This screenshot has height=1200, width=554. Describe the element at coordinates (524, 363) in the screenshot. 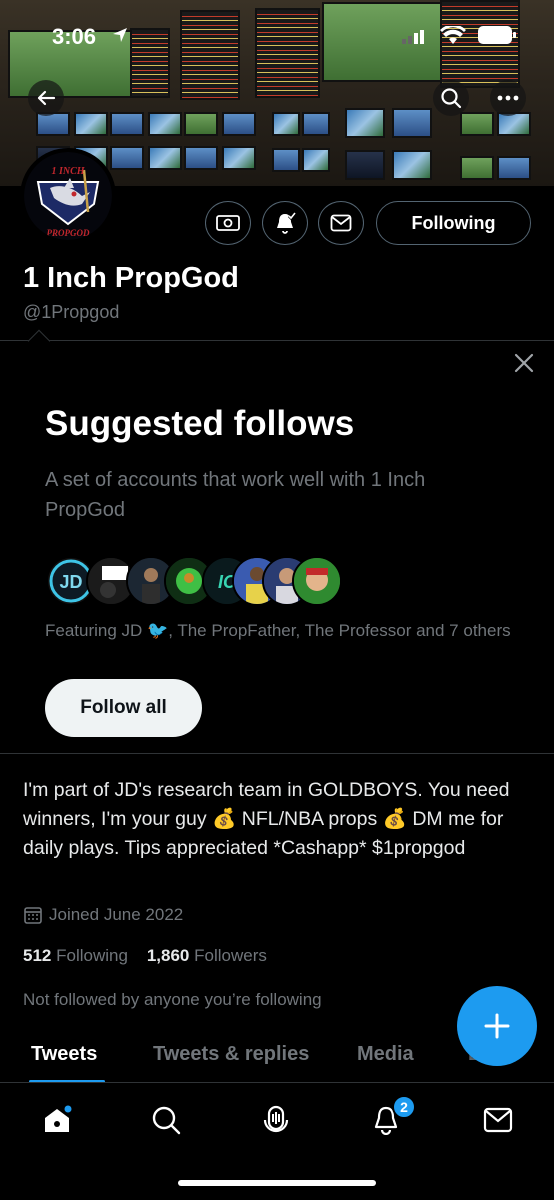

I see `close-icon` at that location.